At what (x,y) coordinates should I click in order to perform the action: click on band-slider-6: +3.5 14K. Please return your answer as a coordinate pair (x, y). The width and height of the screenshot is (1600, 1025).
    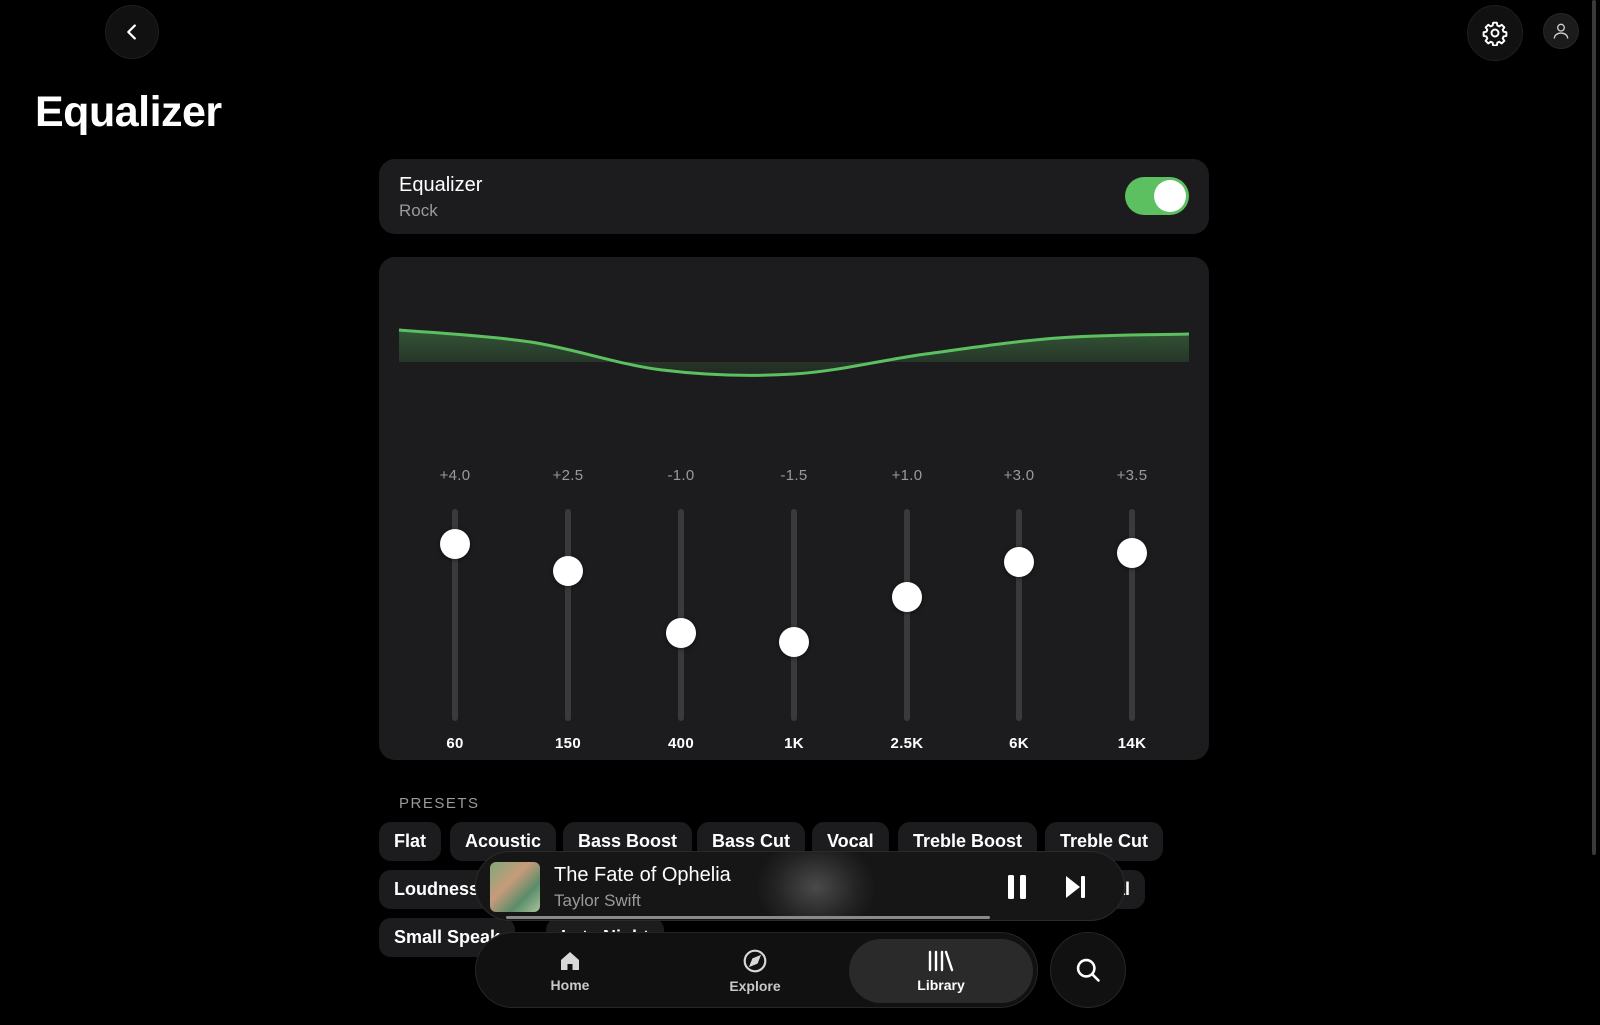
    Looking at the image, I should click on (1132, 612).